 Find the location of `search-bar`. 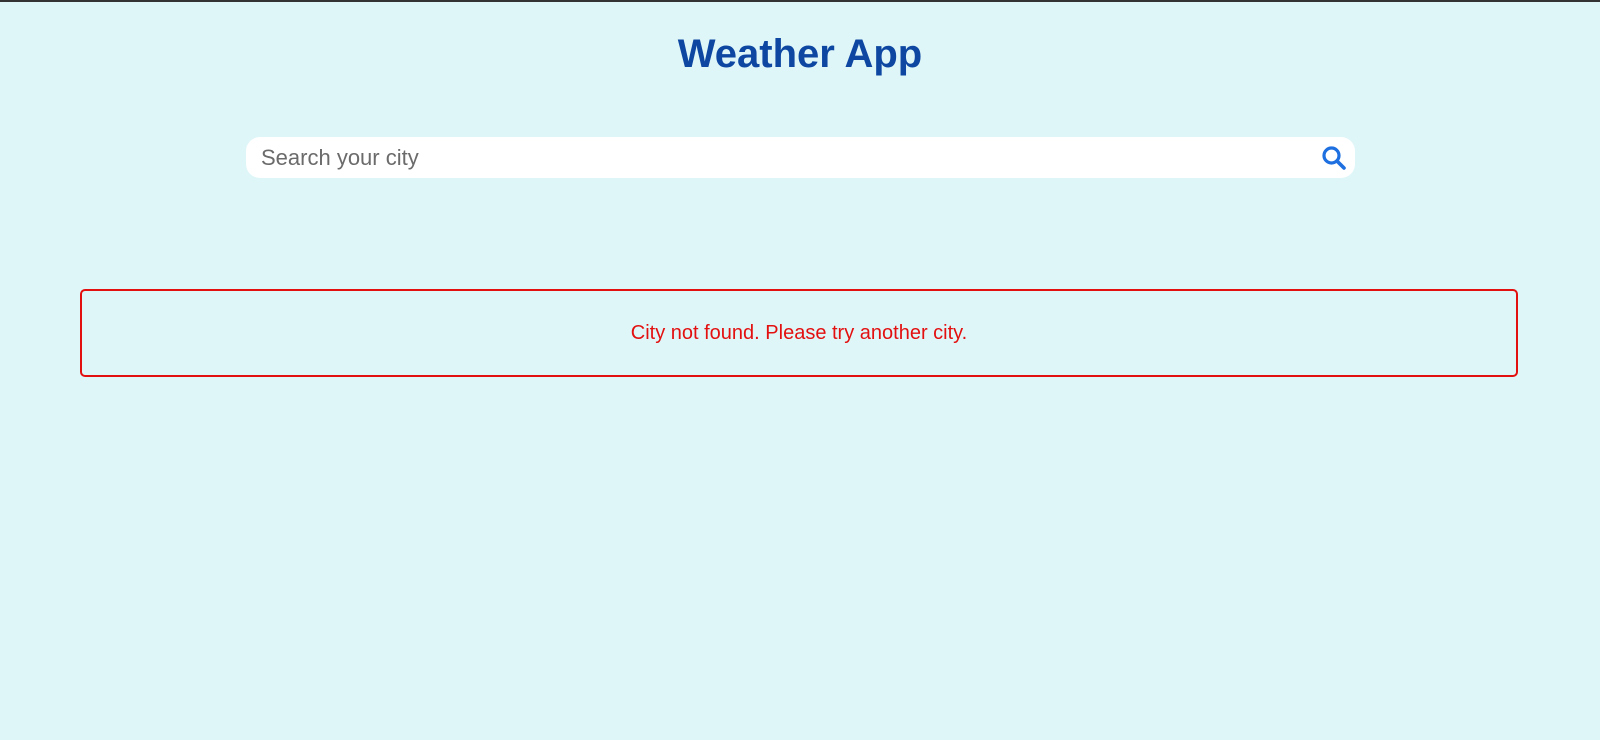

search-bar is located at coordinates (800, 157).